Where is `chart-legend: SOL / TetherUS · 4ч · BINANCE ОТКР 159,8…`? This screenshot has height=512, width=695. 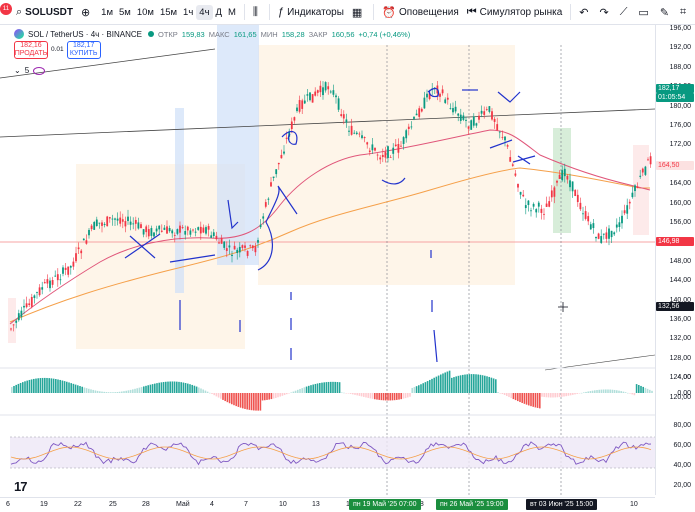
chart-legend: SOL / TetherUS · 4ч · BINANCE ОТКР 159,8… is located at coordinates (212, 34).